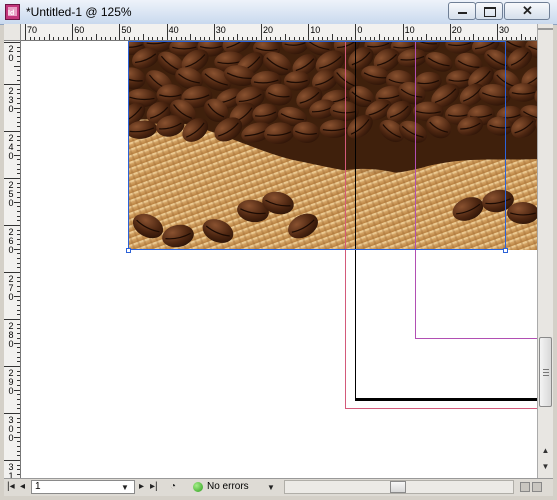 The width and height of the screenshot is (557, 500). I want to click on vertical-scroll-thumb, so click(545, 372).